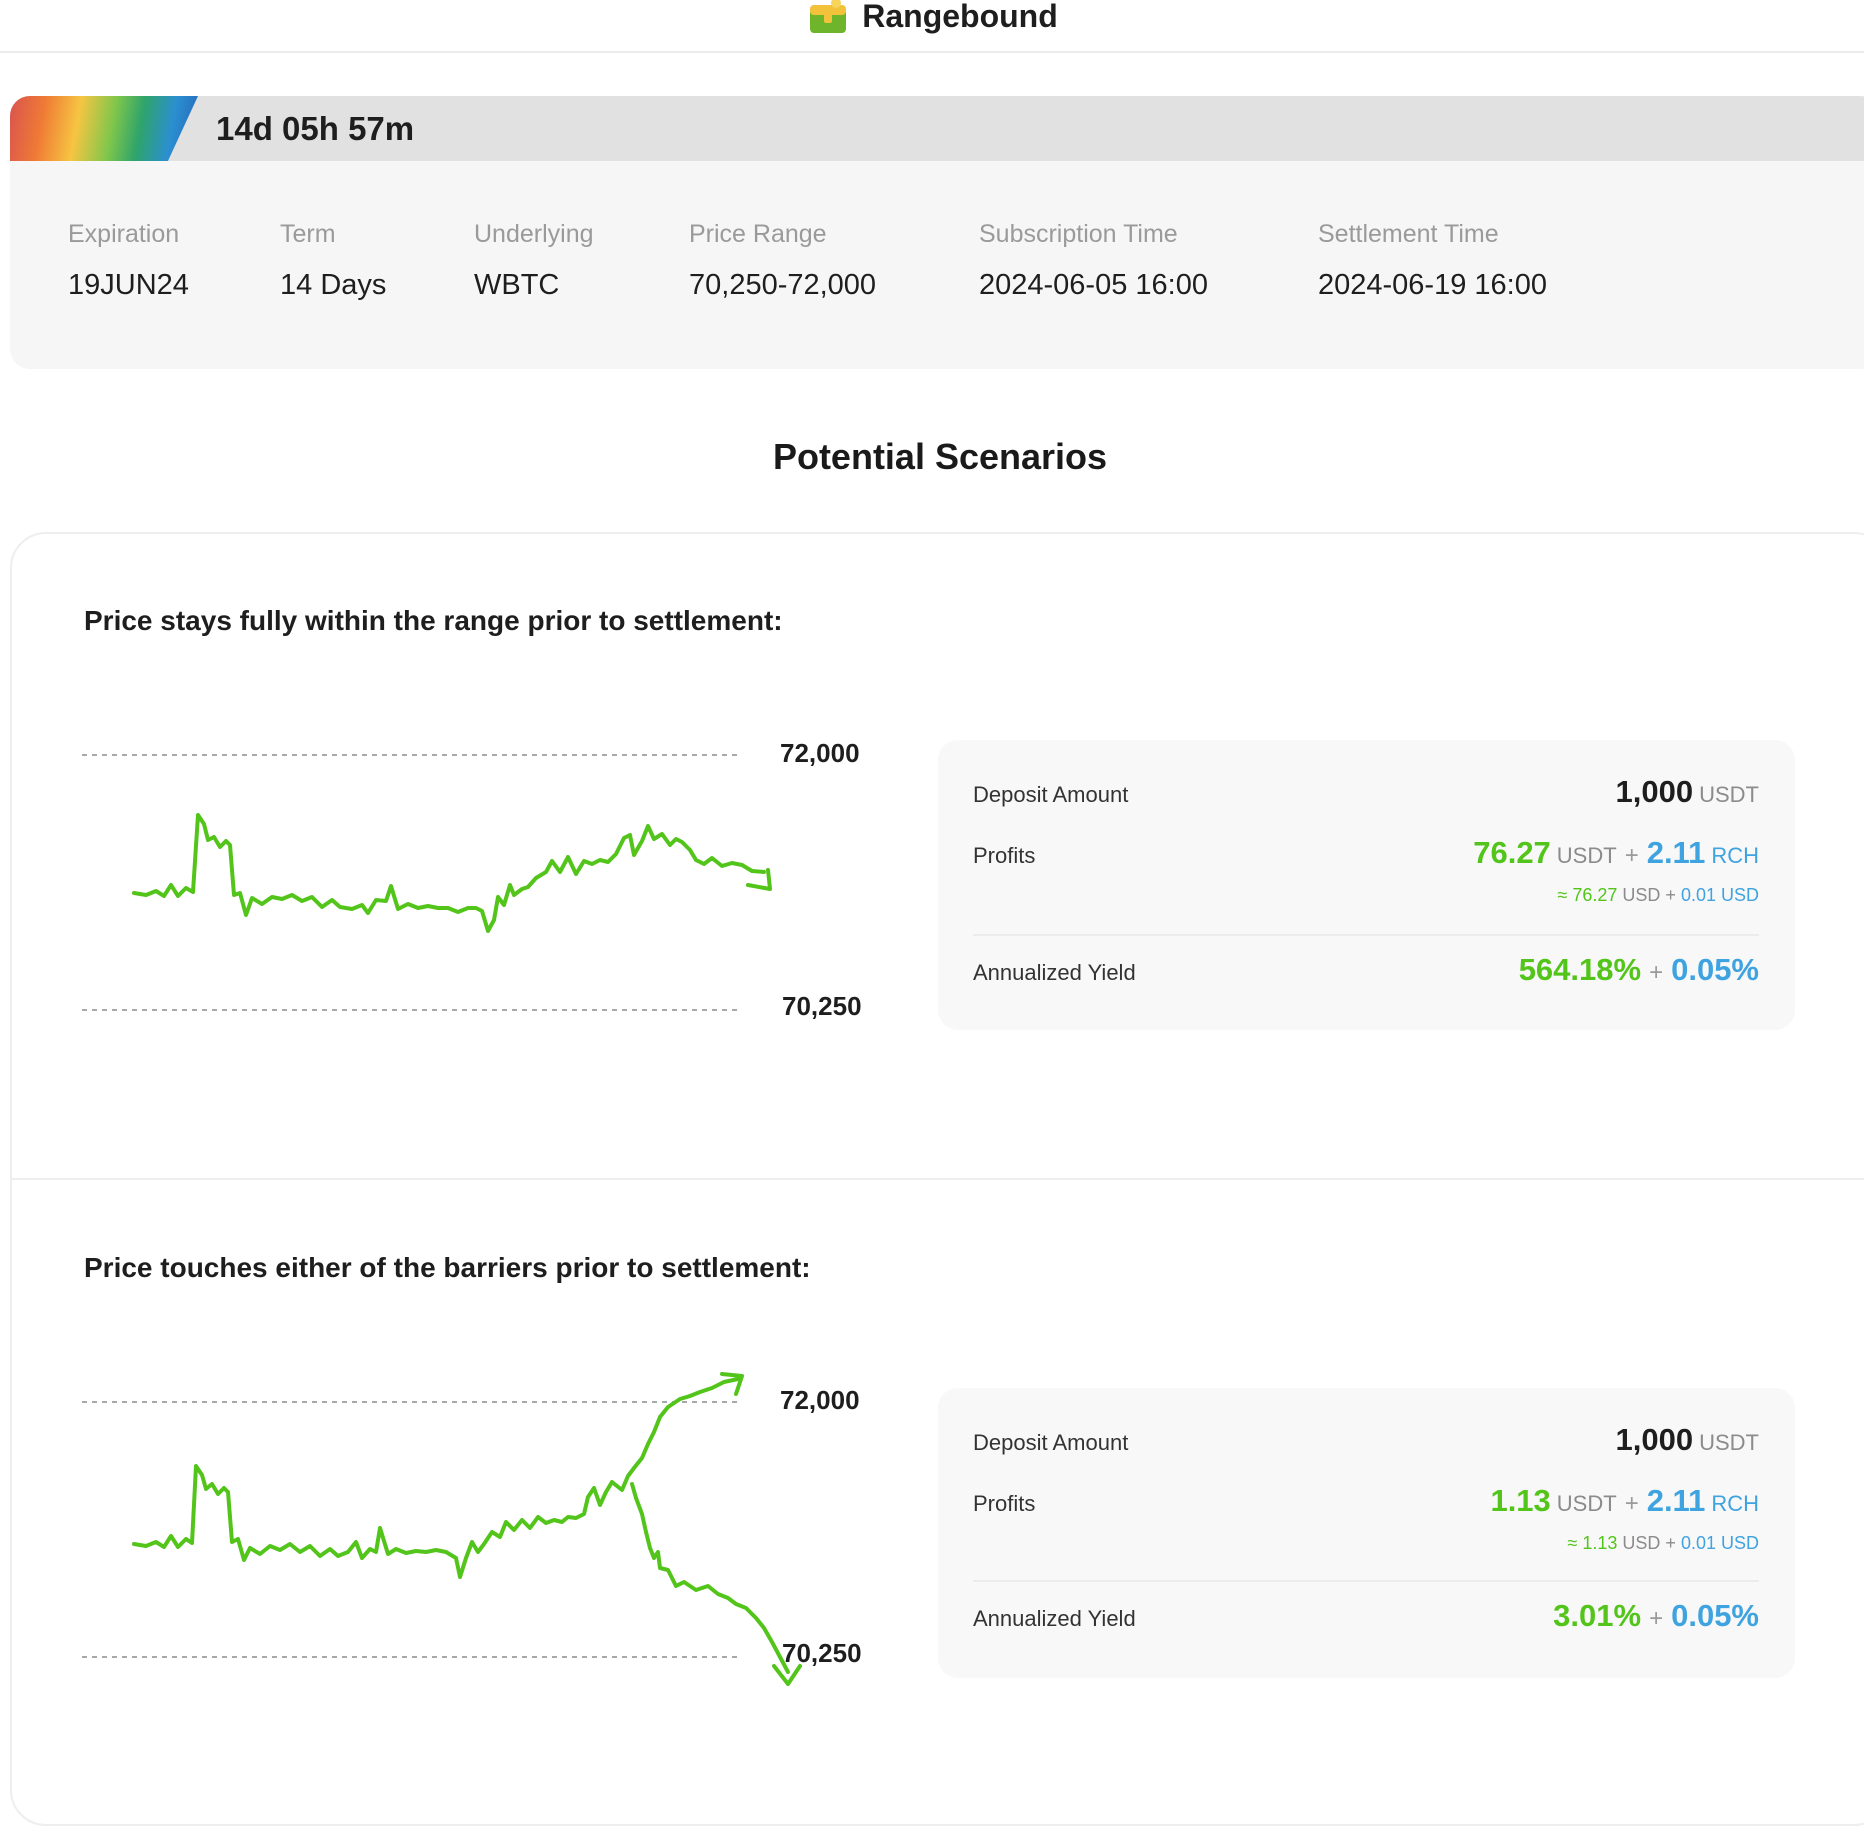 The width and height of the screenshot is (1864, 1830). I want to click on treasure-chest-icon, so click(828, 16).